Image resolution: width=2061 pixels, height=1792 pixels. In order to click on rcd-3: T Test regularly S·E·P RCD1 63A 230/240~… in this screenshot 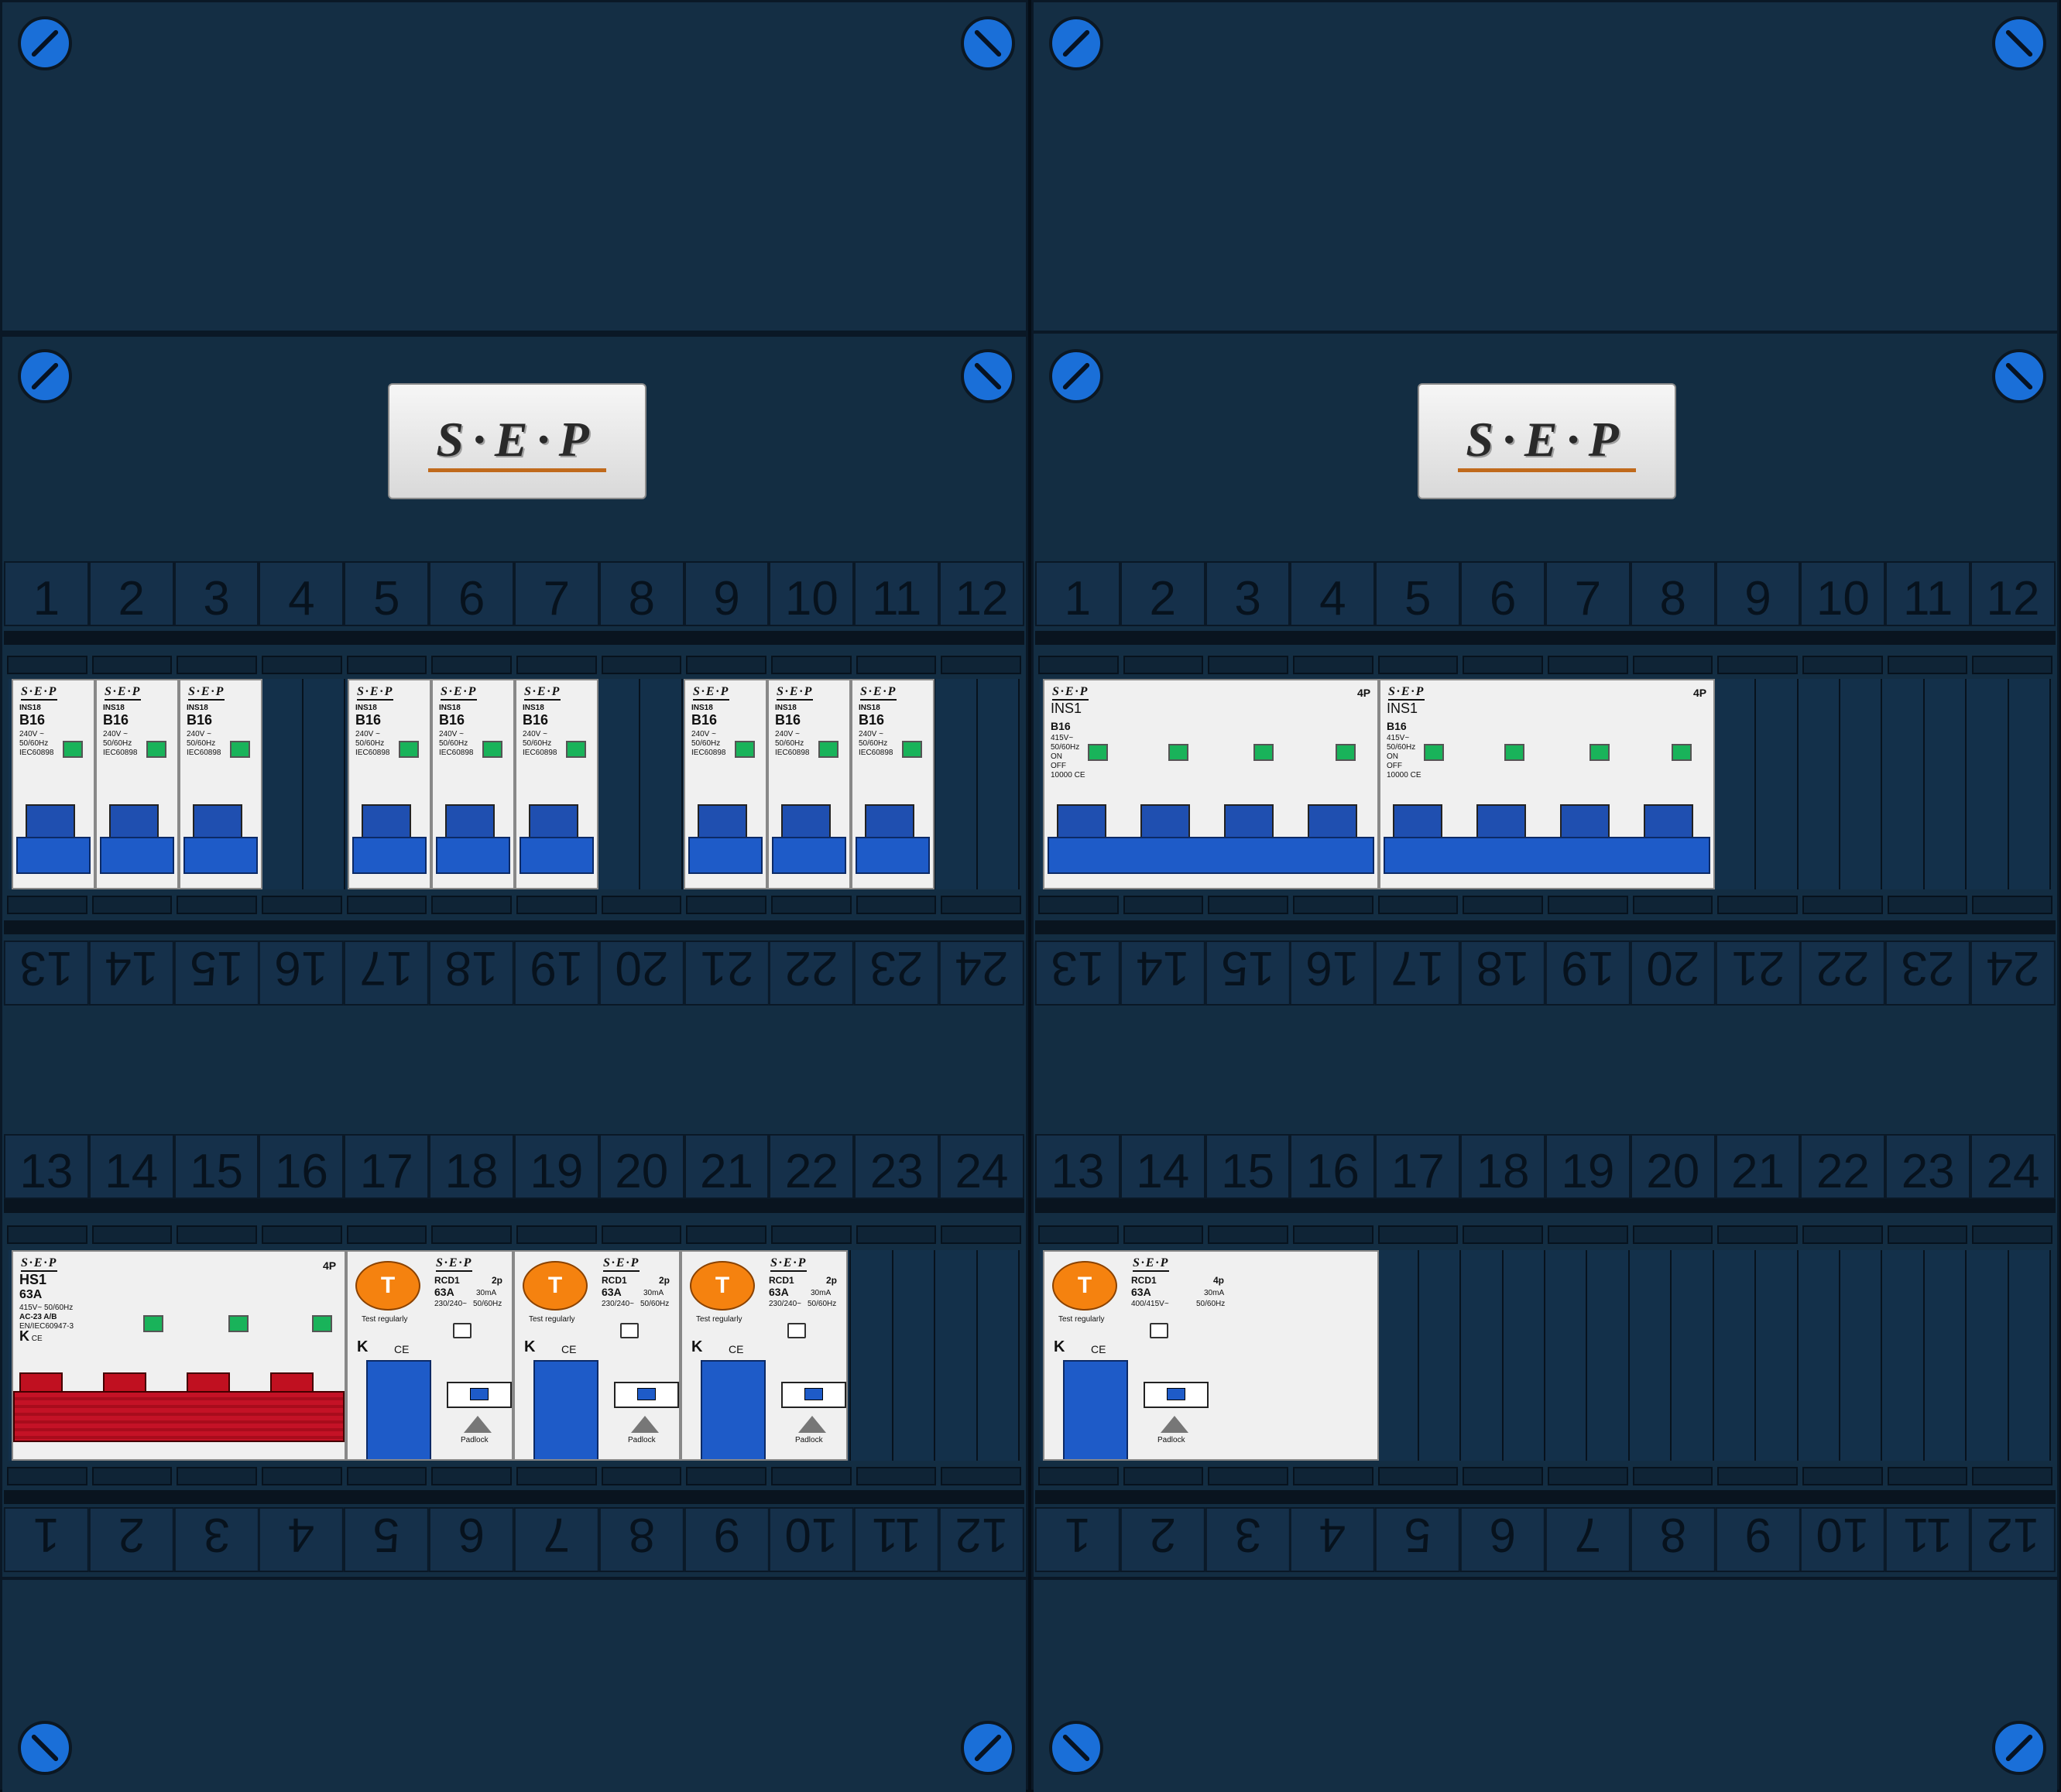, I will do `click(764, 1355)`.